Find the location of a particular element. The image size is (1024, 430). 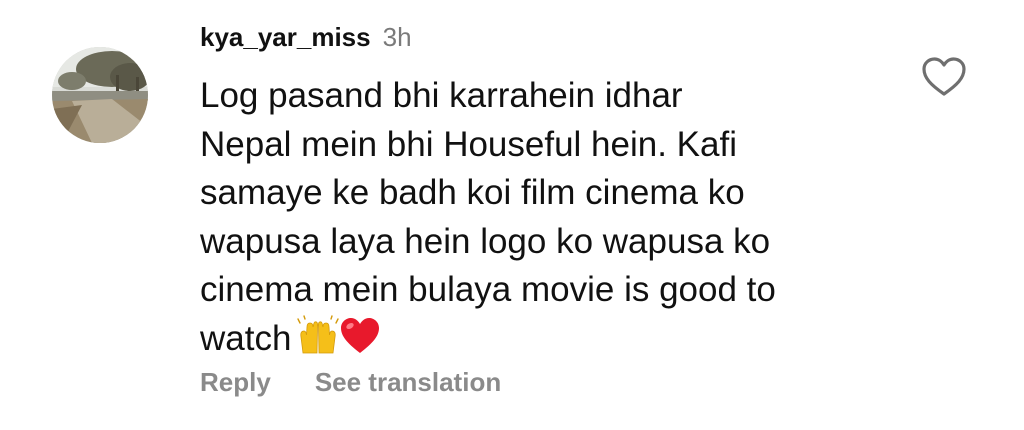

reply-button: Reply is located at coordinates (235, 382).